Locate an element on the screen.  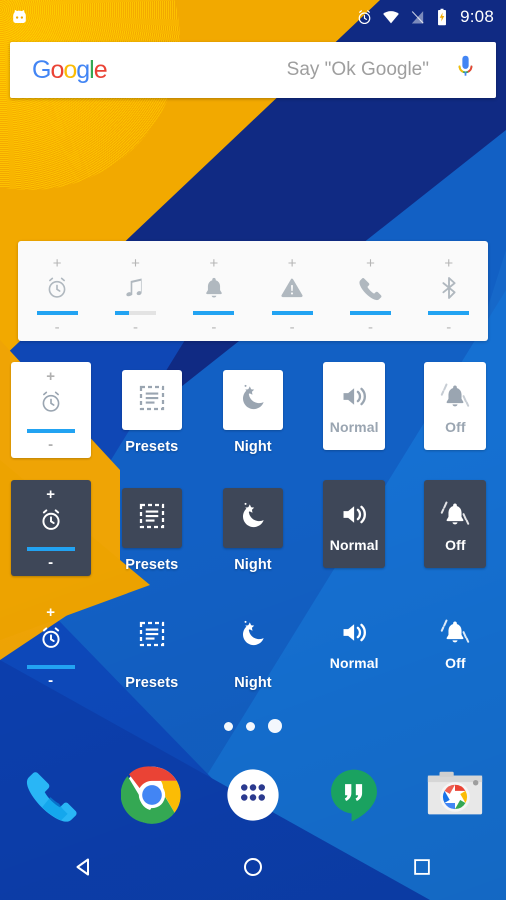
tile-row-white: + - Presets Night Normal Off is located at coordinates (253, 410).